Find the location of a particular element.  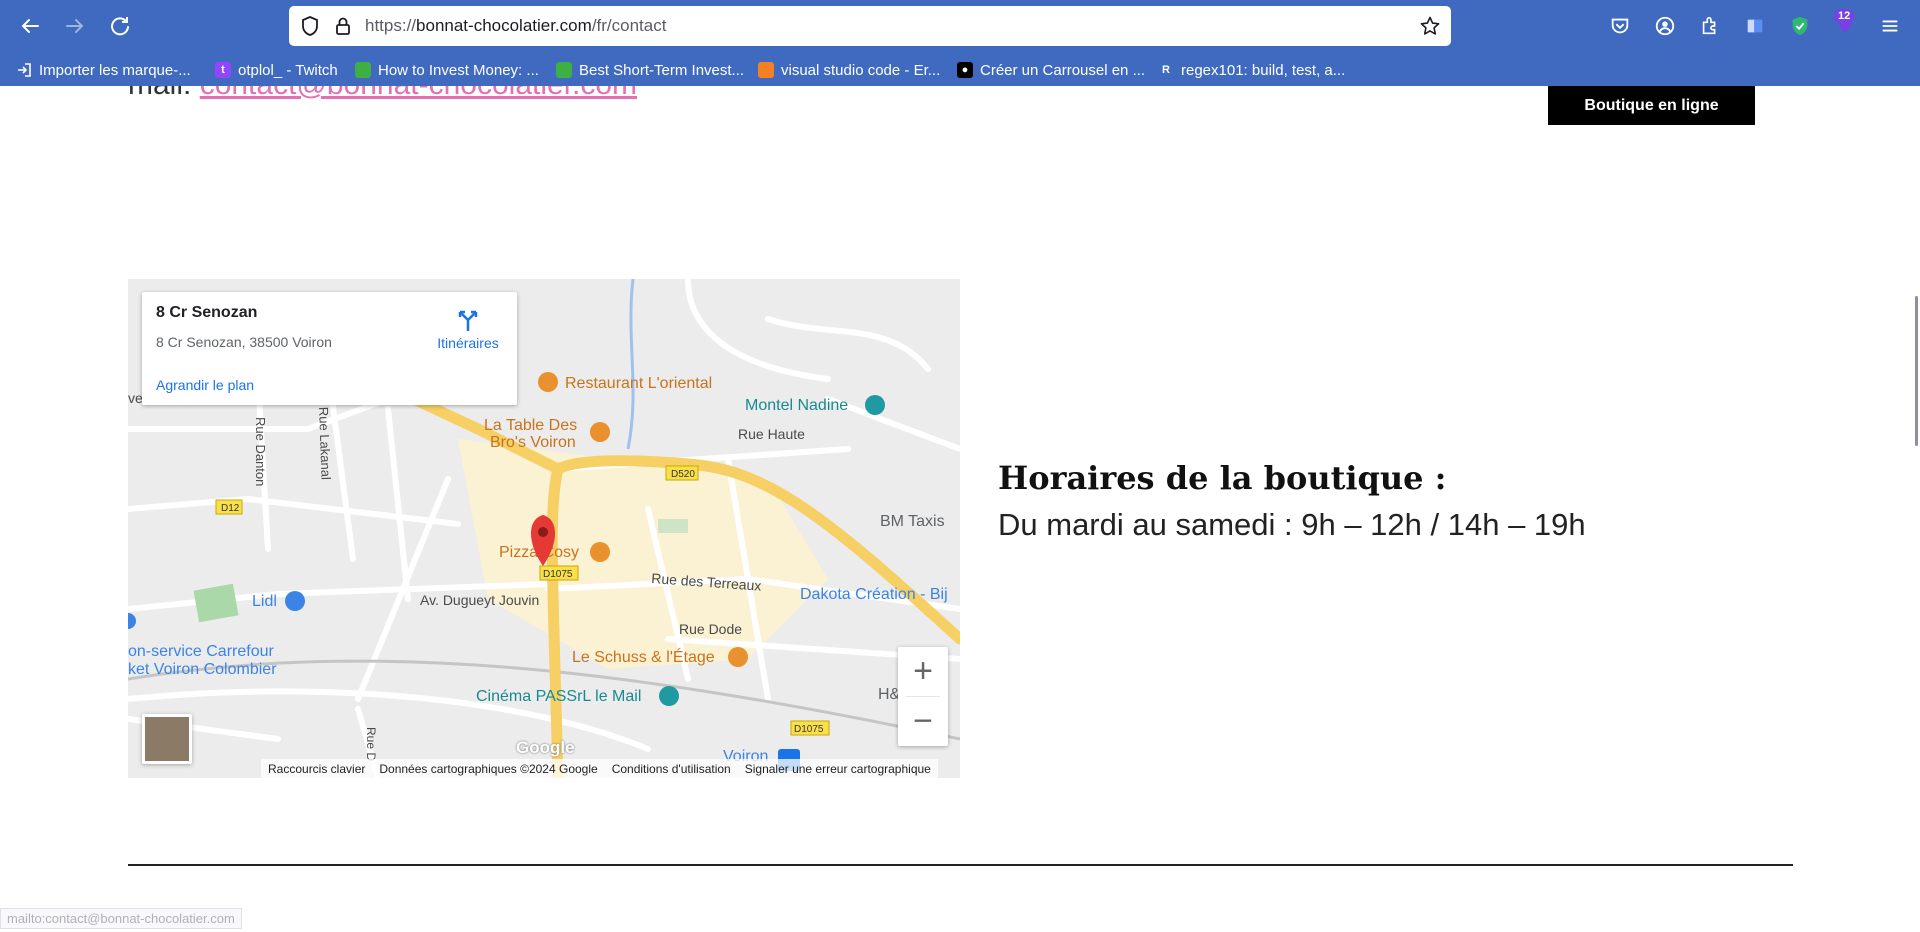

road-label-d520: D520 is located at coordinates (683, 474).